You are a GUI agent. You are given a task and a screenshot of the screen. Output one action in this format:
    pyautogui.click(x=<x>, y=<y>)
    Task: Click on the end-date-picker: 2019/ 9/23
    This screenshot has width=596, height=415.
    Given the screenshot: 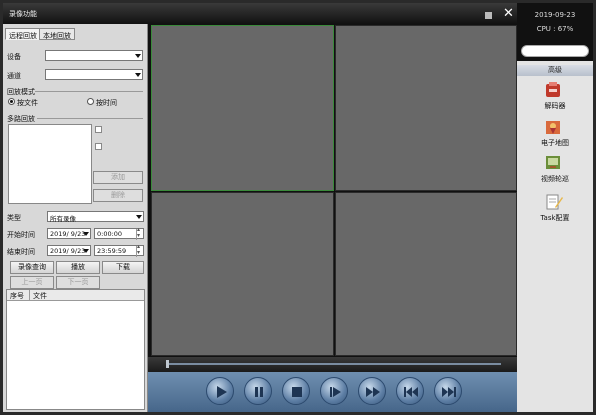 What is the action you would take?
    pyautogui.click(x=69, y=250)
    